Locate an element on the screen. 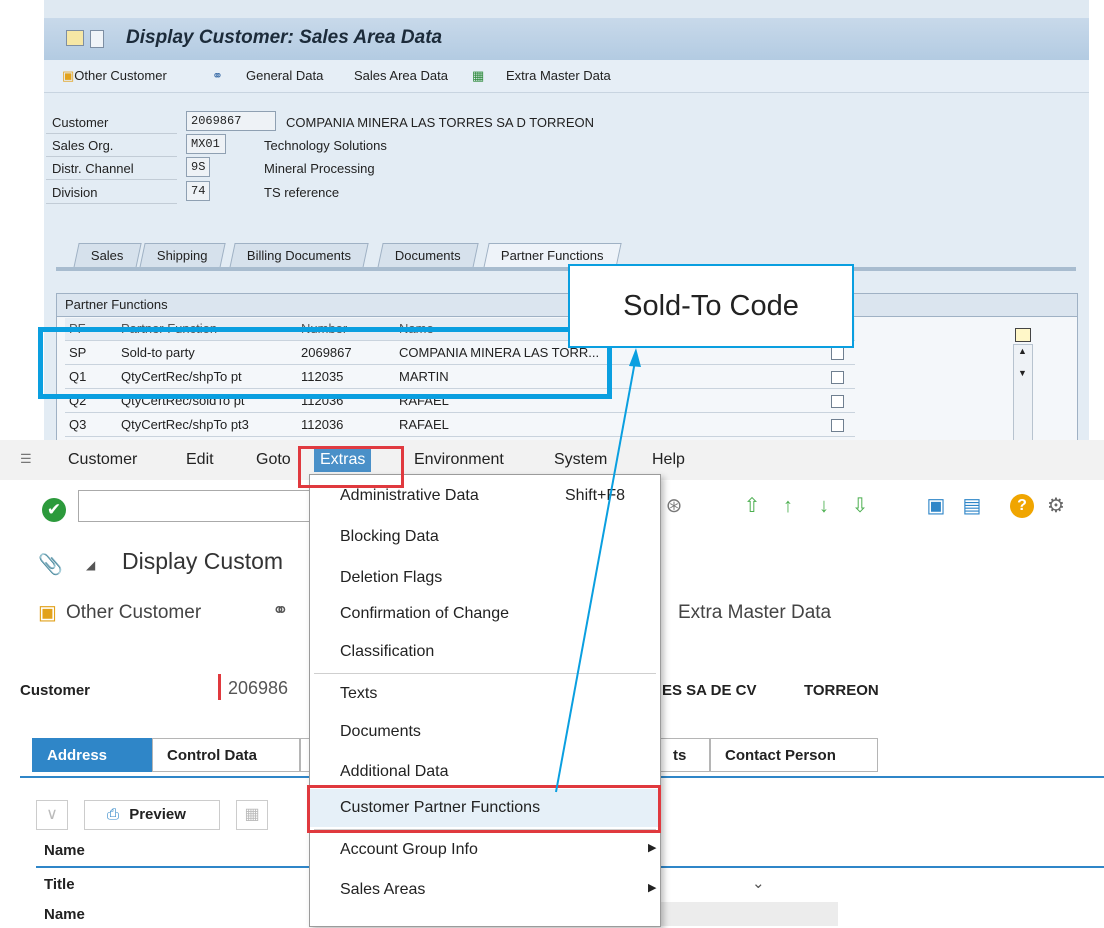 The height and width of the screenshot is (928, 1104). arrow-line is located at coordinates (596, 574).